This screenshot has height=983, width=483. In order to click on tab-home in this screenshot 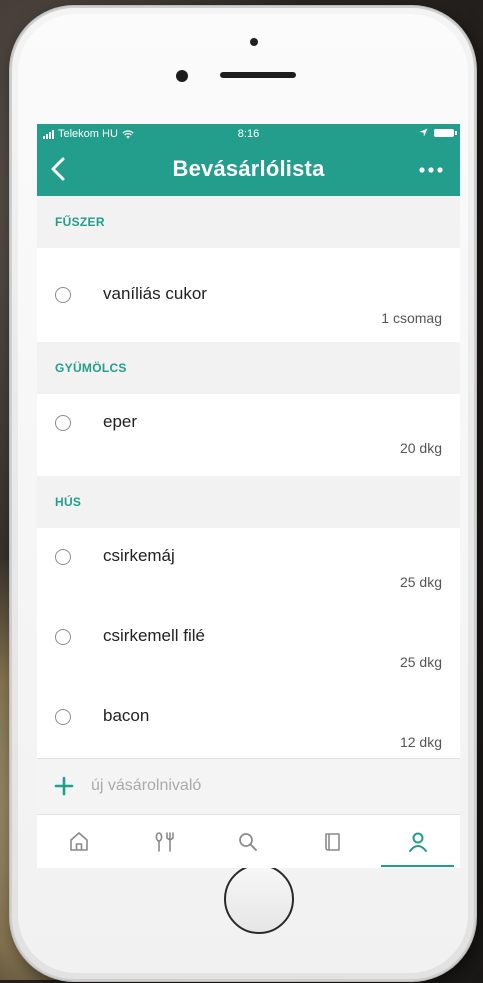, I will do `click(79, 841)`.